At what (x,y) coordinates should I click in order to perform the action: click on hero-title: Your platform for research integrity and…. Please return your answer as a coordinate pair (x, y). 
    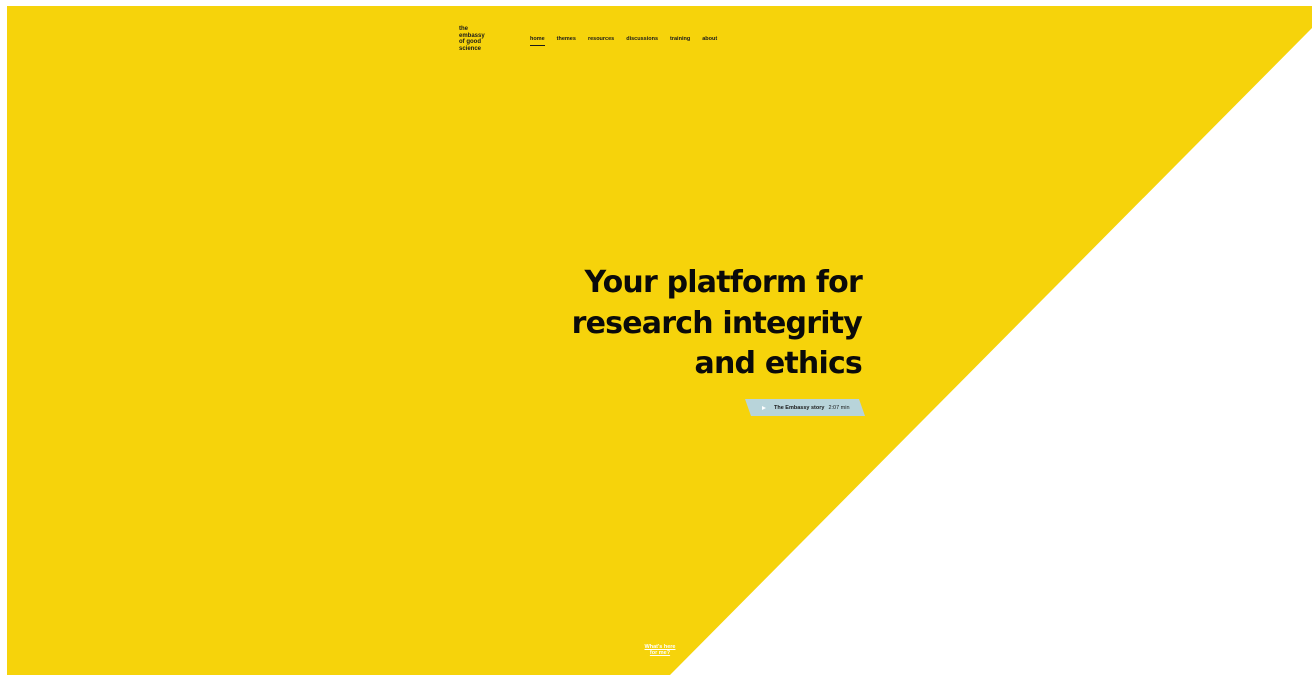
    Looking at the image, I should click on (652, 324).